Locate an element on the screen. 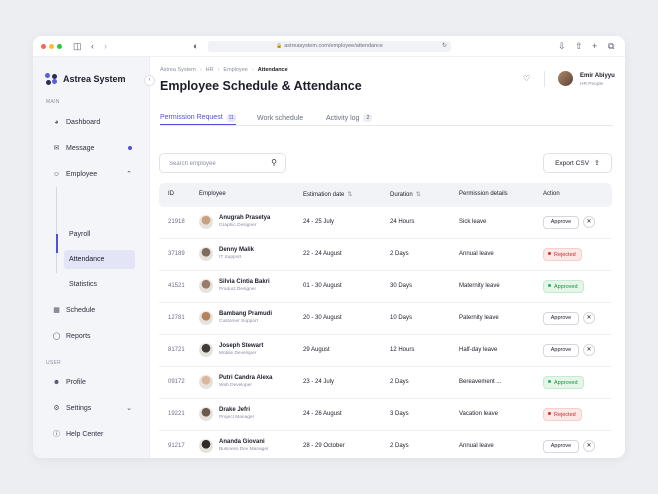 Image resolution: width=658 pixels, height=494 pixels. close-window-button is located at coordinates (43, 46).